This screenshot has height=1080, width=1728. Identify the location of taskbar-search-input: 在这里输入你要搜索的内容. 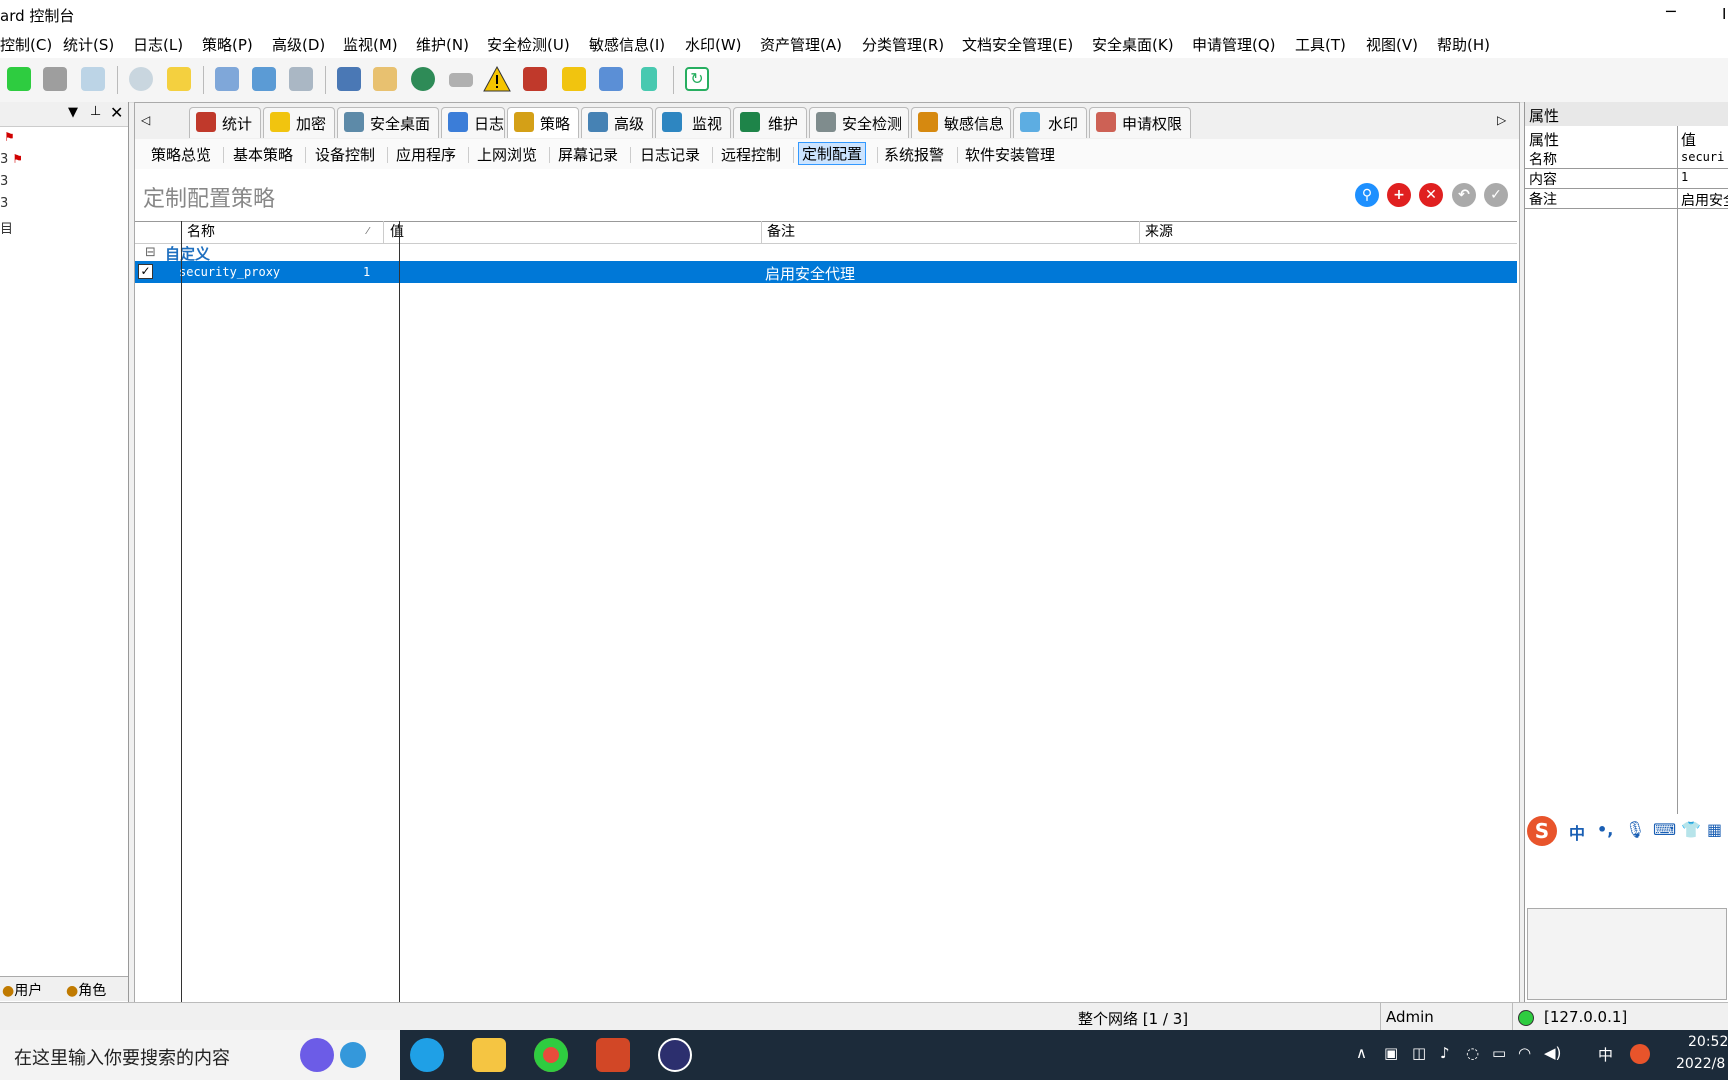
(122, 1057).